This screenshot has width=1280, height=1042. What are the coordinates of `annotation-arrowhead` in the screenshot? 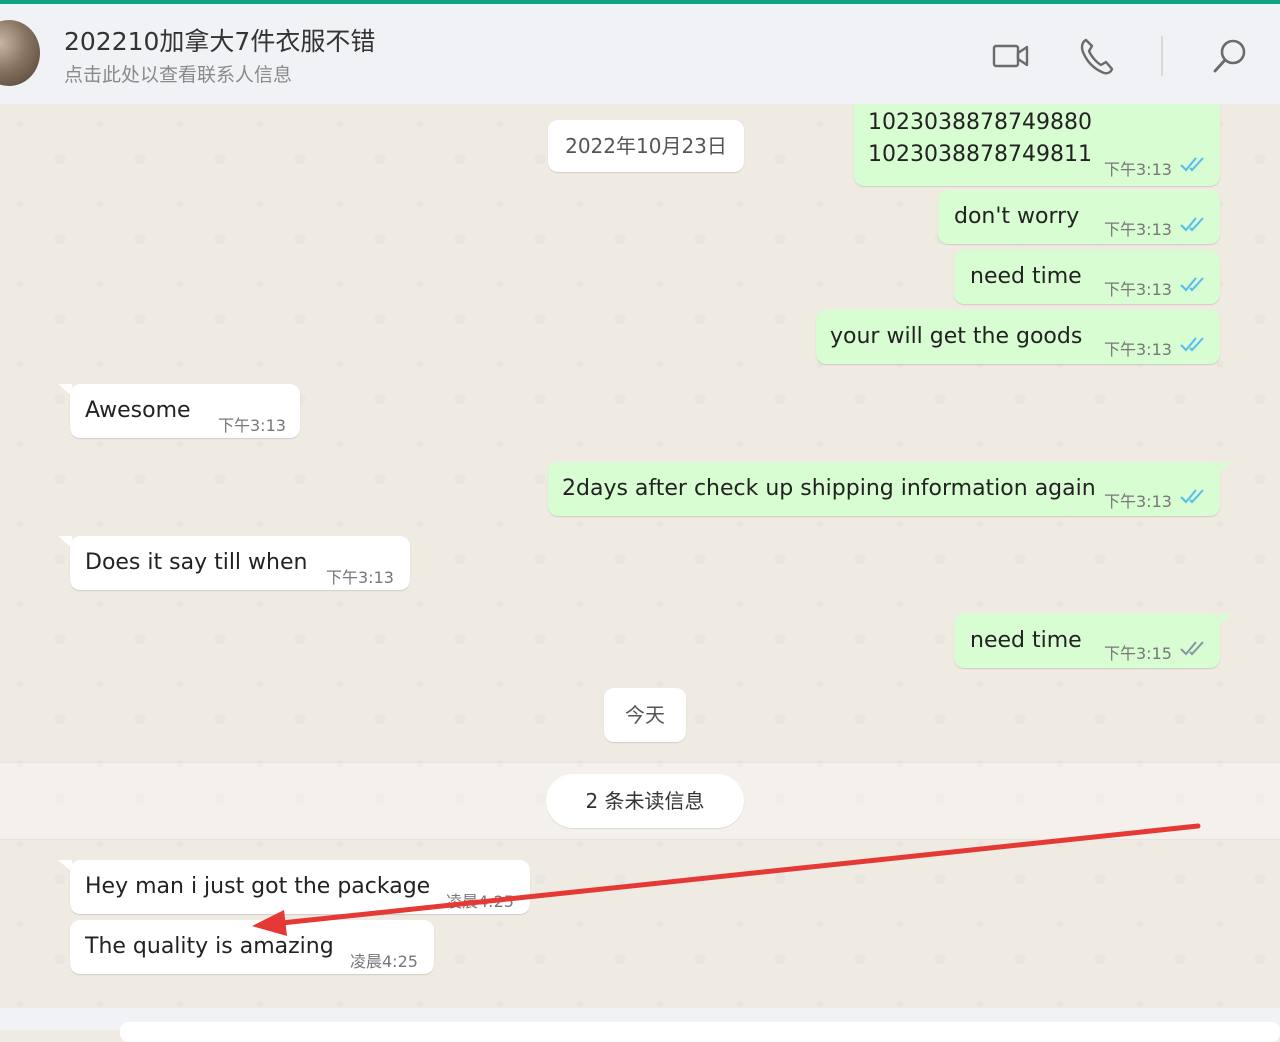 It's located at (269, 923).